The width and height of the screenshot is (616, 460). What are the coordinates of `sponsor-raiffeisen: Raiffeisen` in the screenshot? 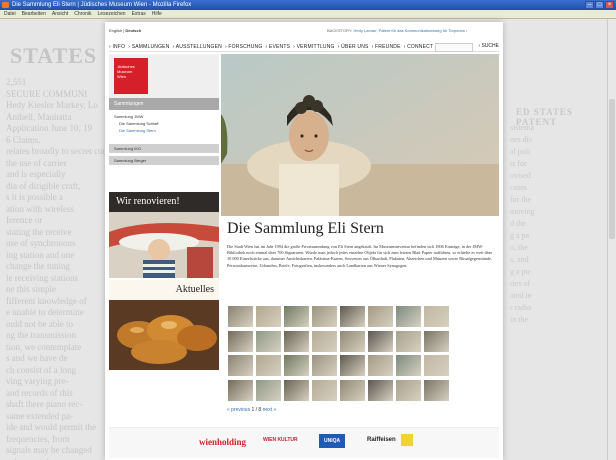 It's located at (381, 440).